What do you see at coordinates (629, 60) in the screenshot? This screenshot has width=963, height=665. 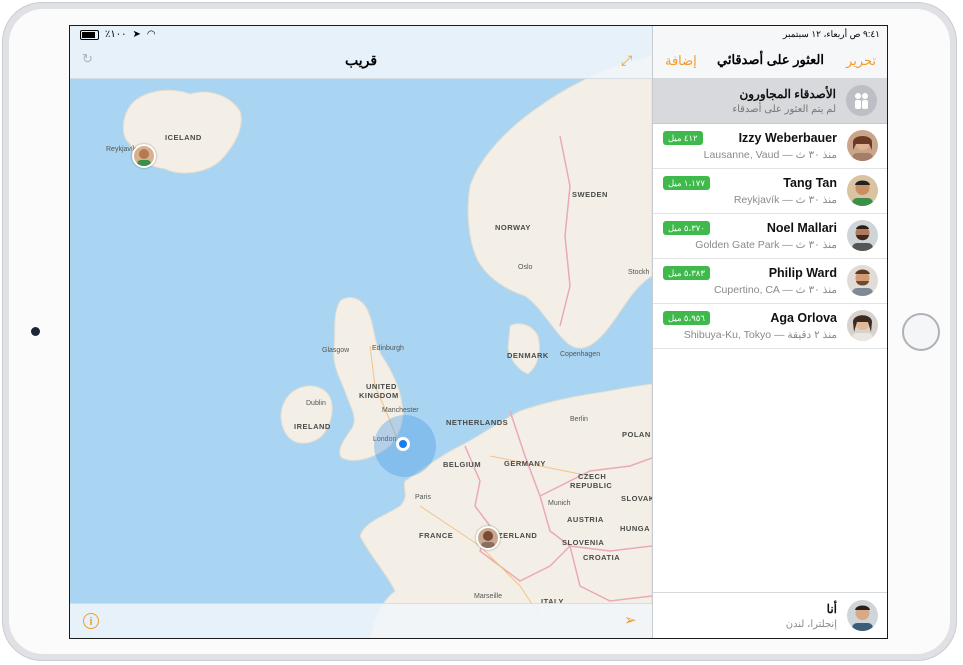 I see `expand-icon: ⤢` at bounding box center [629, 60].